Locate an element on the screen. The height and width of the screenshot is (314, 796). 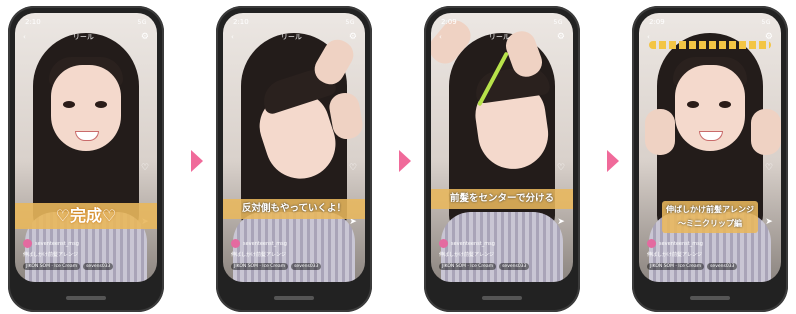
caption-banner: 反対側もやっていくよ！ is located at coordinates (294, 209).